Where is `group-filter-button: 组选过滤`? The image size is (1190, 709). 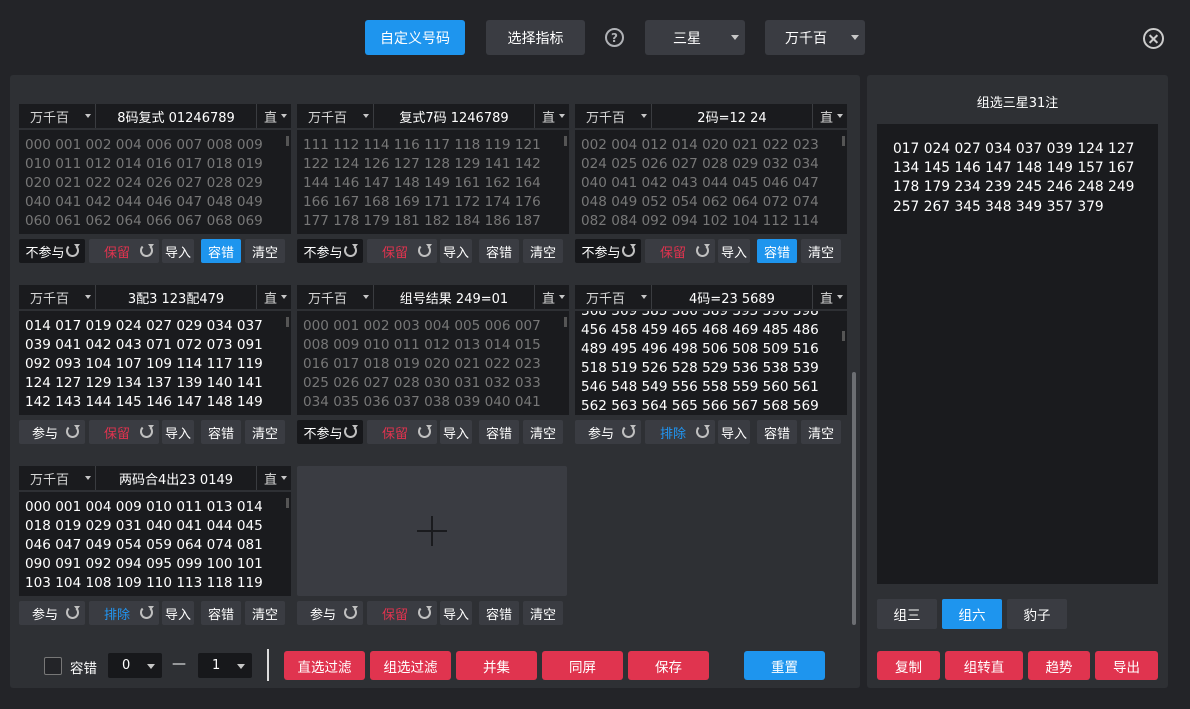
group-filter-button: 组选过滤 is located at coordinates (410, 665).